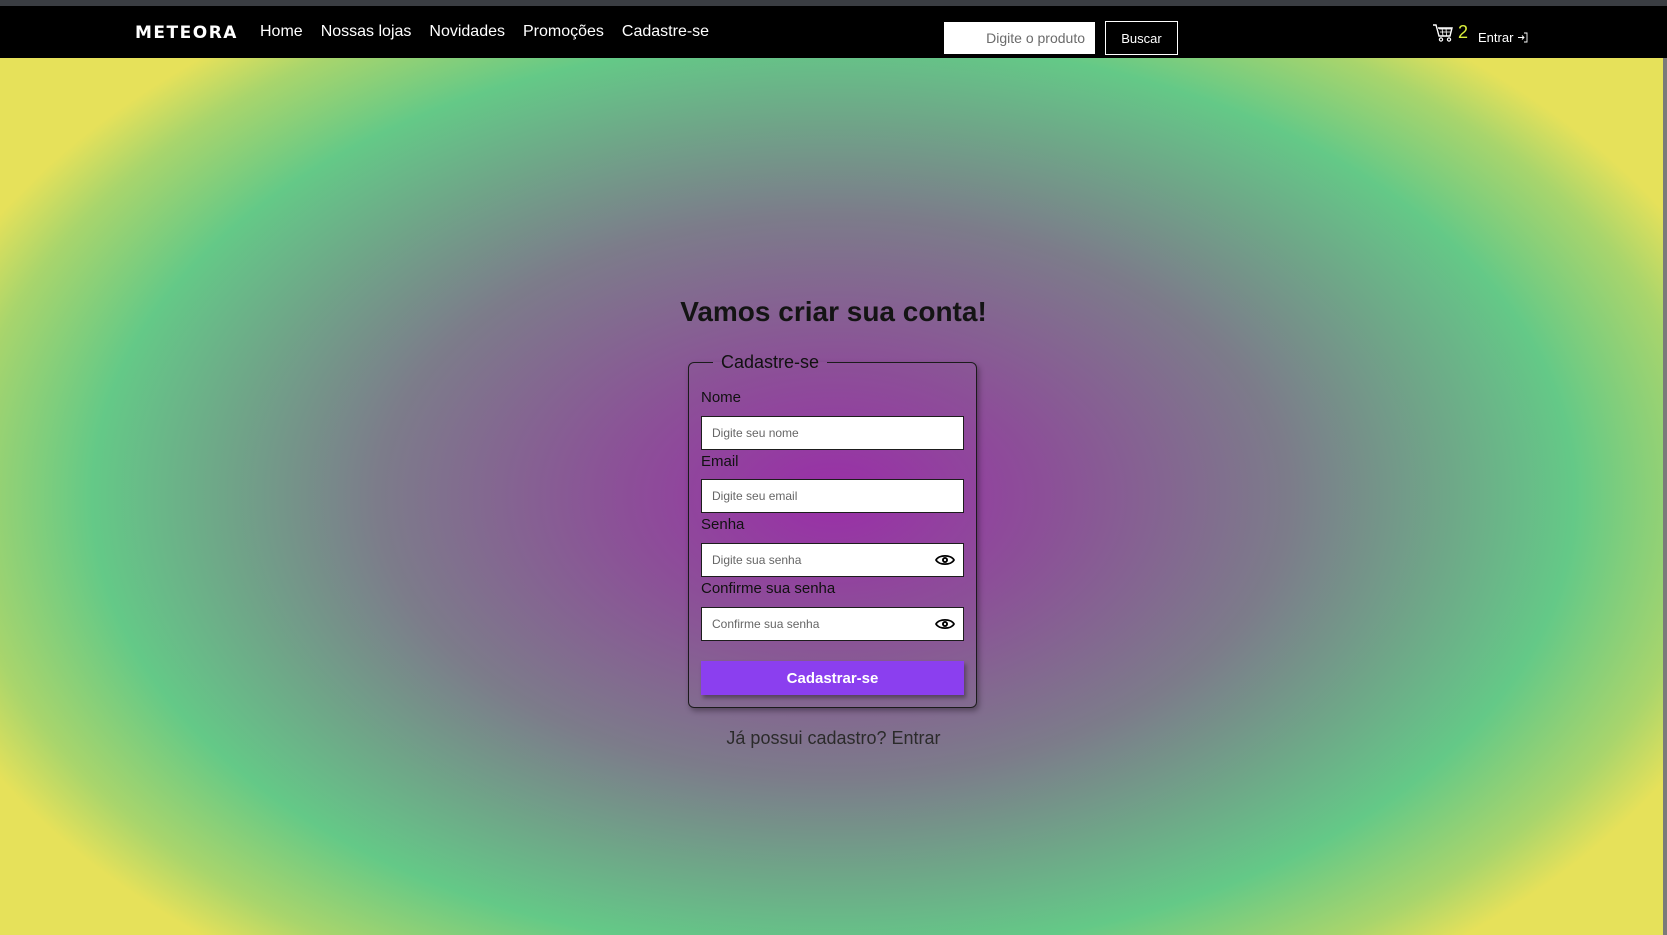 The image size is (1667, 935). What do you see at coordinates (1665, 496) in the screenshot?
I see `window-edge` at bounding box center [1665, 496].